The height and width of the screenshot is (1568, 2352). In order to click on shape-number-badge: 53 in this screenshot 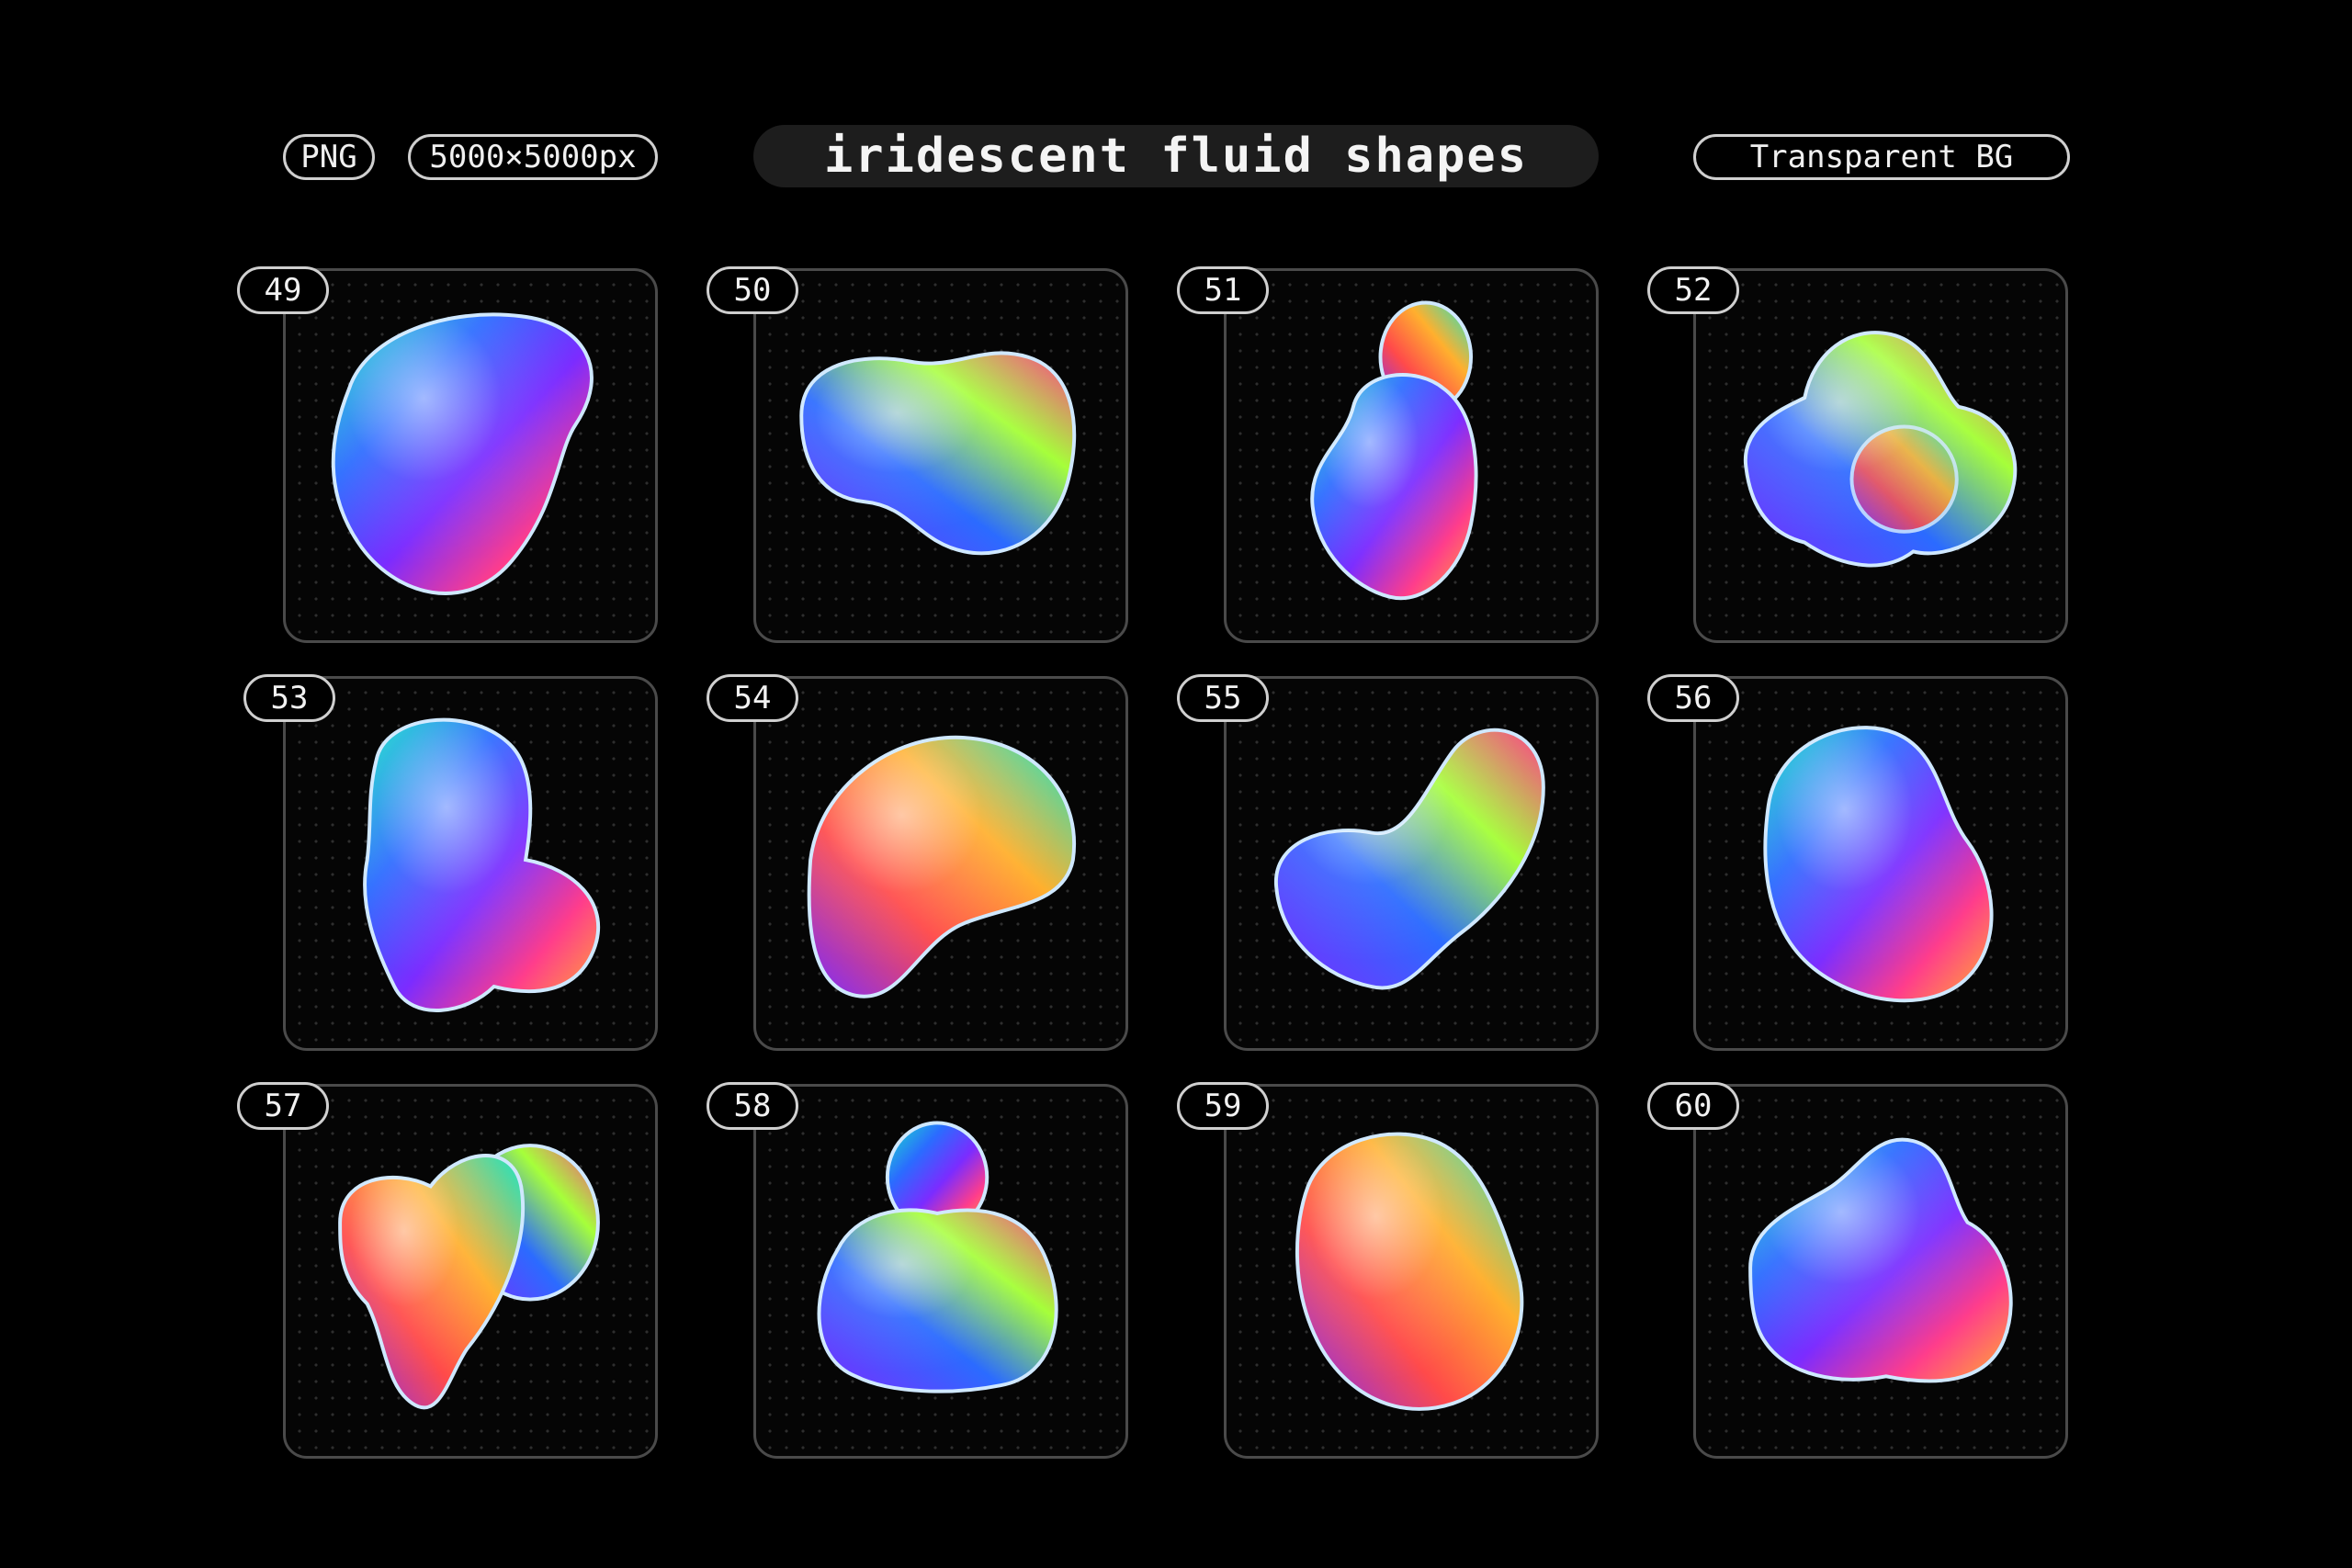, I will do `click(289, 698)`.